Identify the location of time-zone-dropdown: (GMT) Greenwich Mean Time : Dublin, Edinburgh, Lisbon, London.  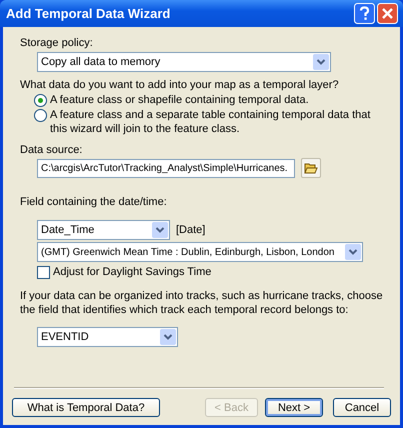
(200, 252).